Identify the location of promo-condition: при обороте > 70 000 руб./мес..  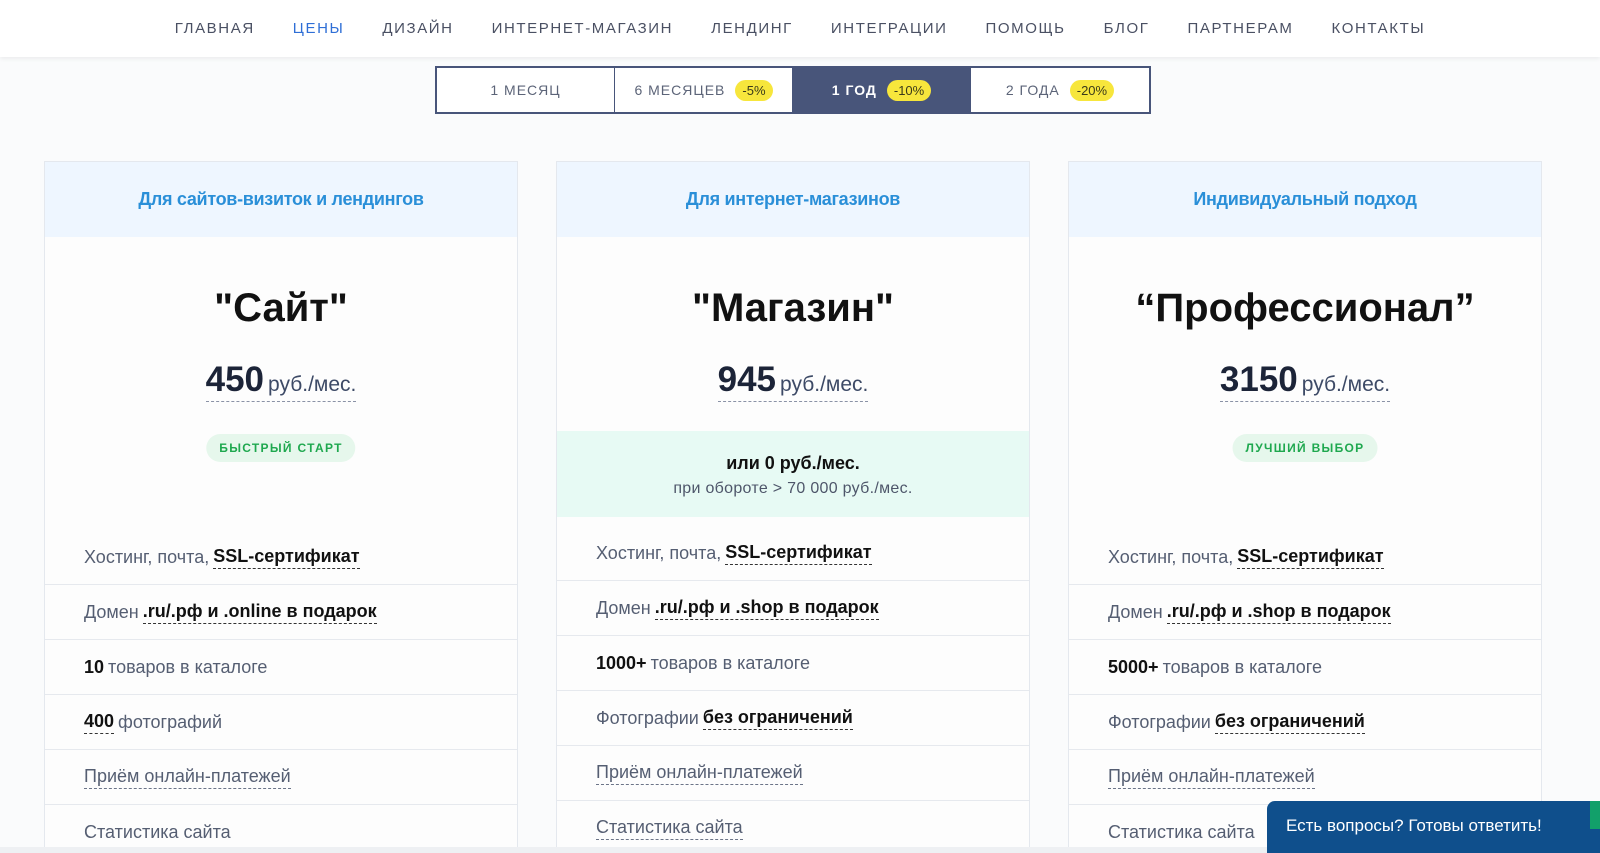
(793, 488).